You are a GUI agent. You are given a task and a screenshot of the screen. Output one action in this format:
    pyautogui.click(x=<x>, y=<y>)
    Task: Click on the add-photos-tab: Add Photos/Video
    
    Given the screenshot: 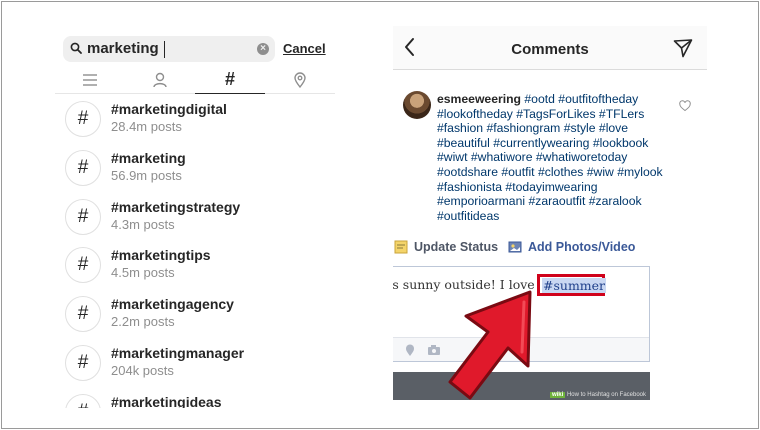 What is the action you would take?
    pyautogui.click(x=571, y=247)
    